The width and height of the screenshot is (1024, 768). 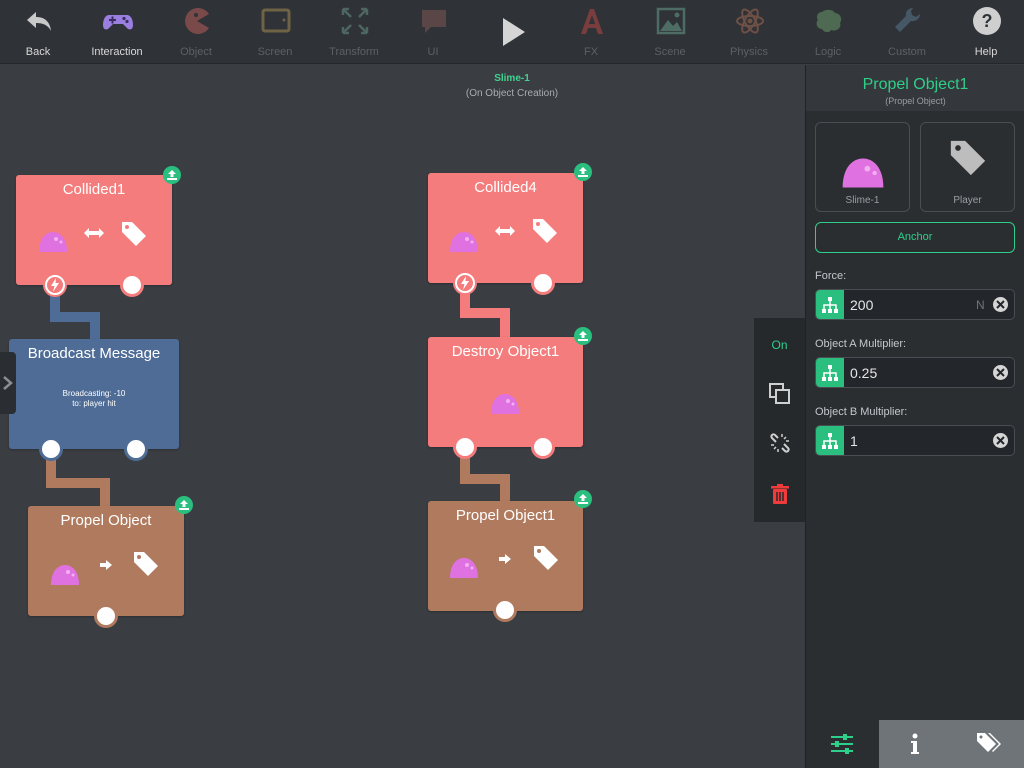 I want to click on toolbar-interaction-button: Interaction, so click(x=117, y=32).